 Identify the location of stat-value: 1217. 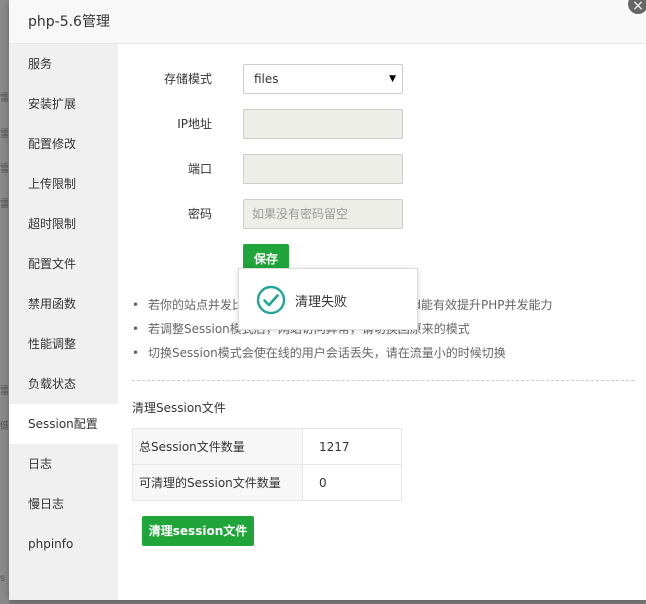
(352, 446).